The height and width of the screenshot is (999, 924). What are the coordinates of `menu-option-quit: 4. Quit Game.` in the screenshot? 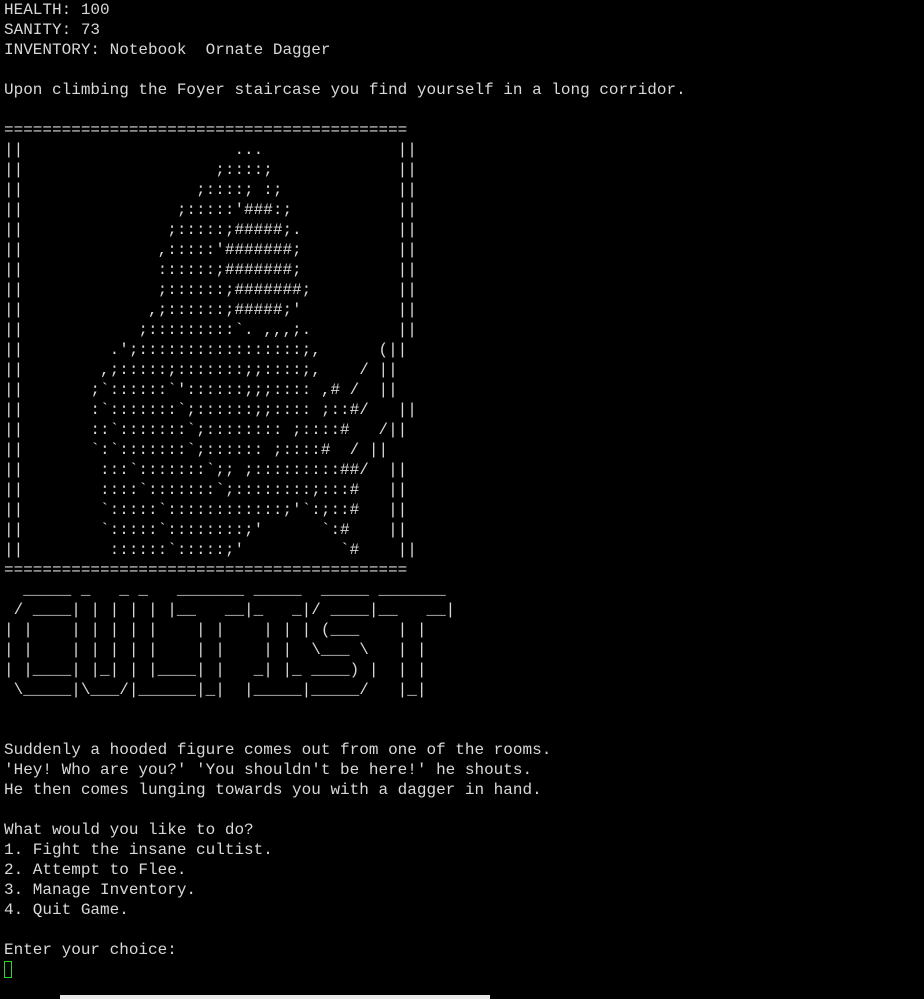 It's located at (66, 910).